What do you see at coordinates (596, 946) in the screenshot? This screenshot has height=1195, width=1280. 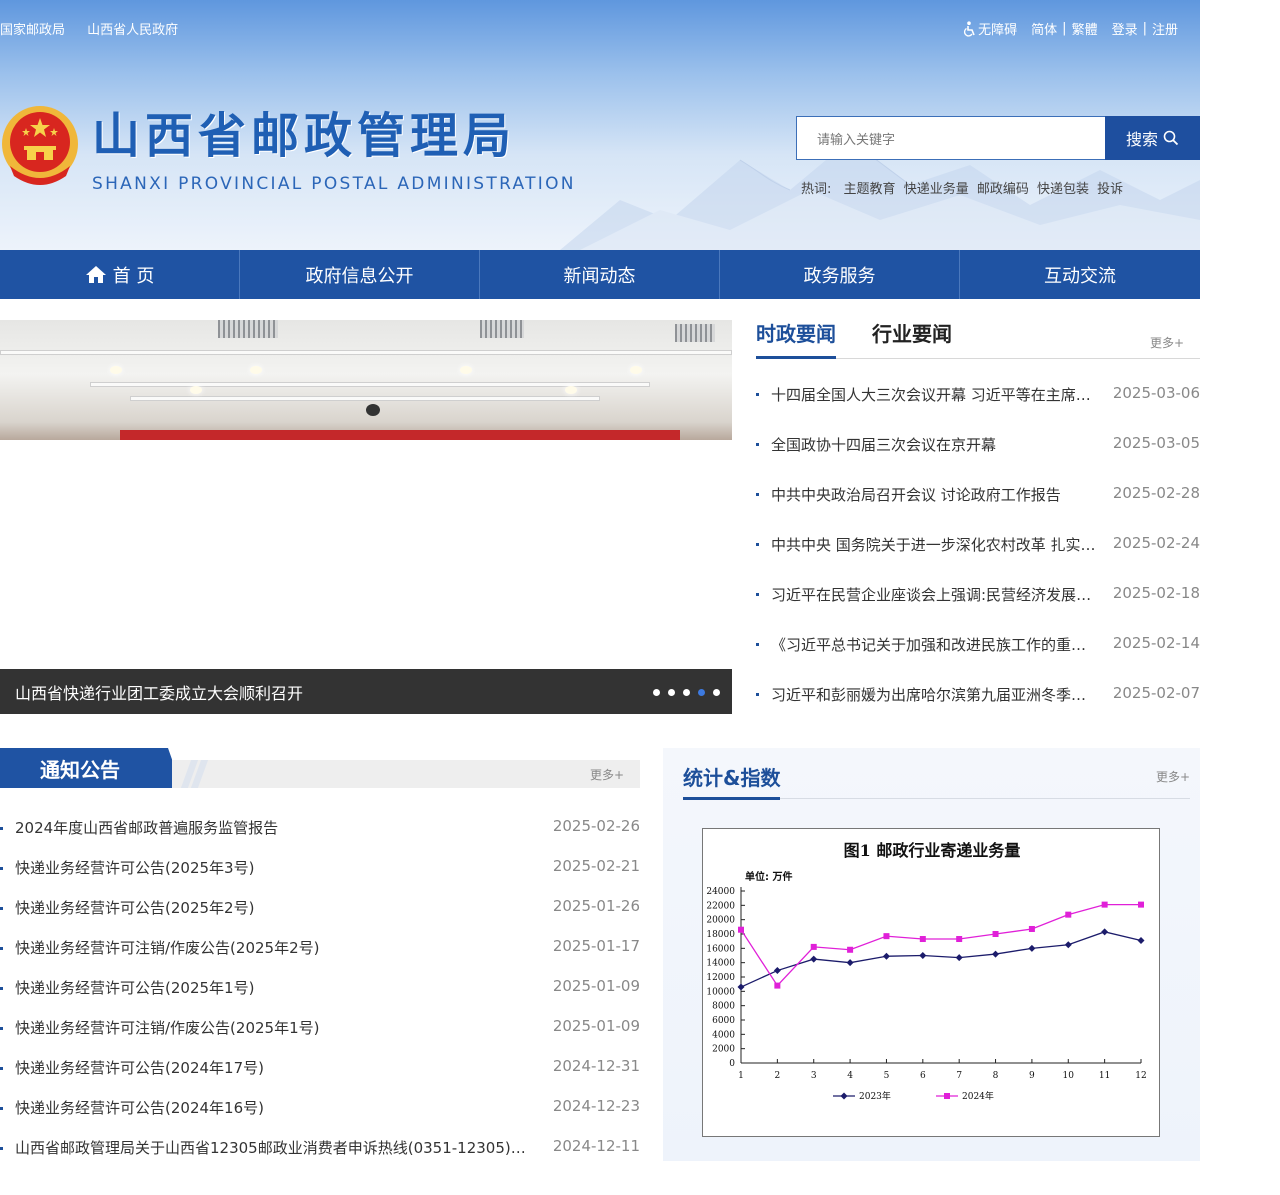 I see `notice-item-date: 2025-01-17` at bounding box center [596, 946].